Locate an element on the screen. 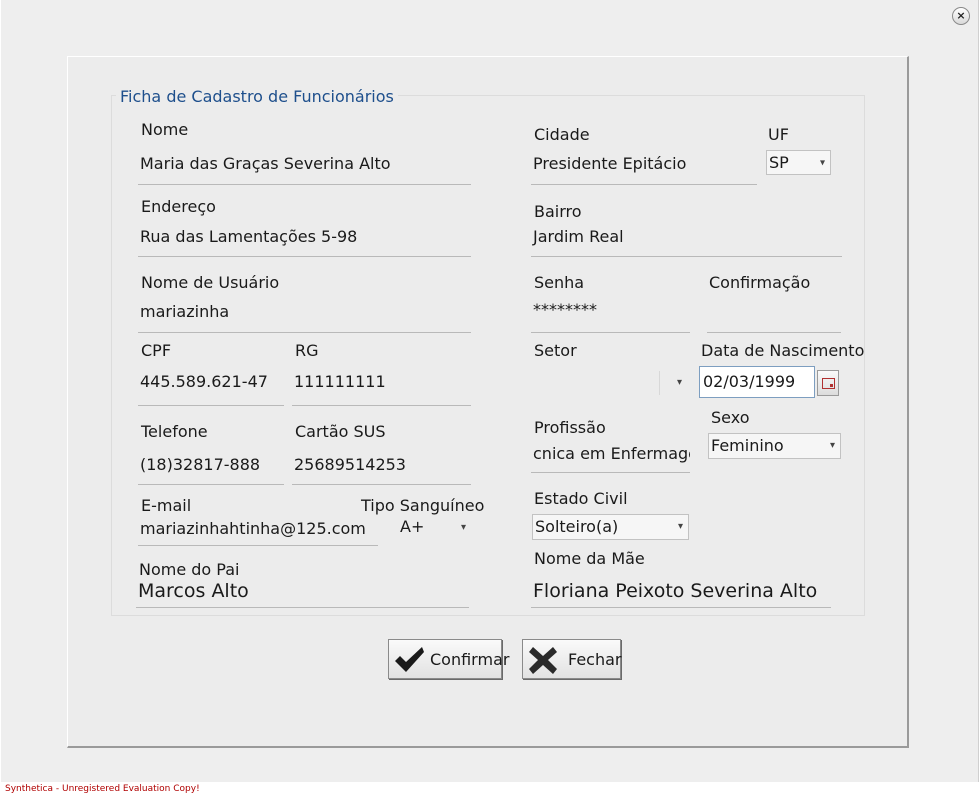 This screenshot has height=795, width=979. data-nascimento-input: 02/03/1999 is located at coordinates (757, 382).